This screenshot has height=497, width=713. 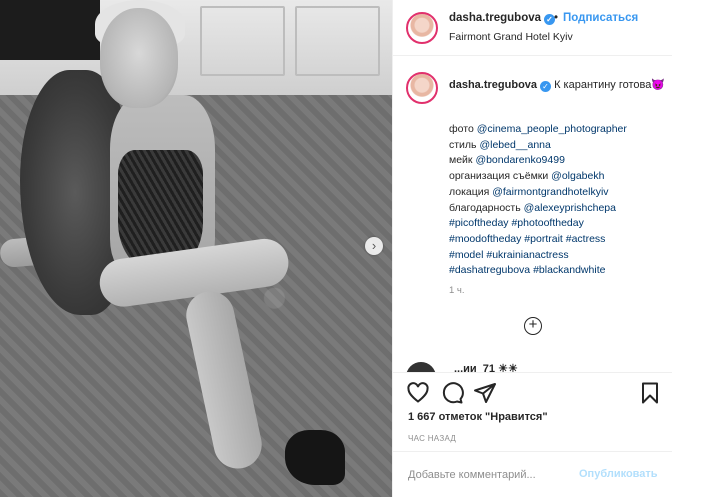 What do you see at coordinates (516, 223) in the screenshot?
I see `hashtag-link: #picoftheday #photooftheday` at bounding box center [516, 223].